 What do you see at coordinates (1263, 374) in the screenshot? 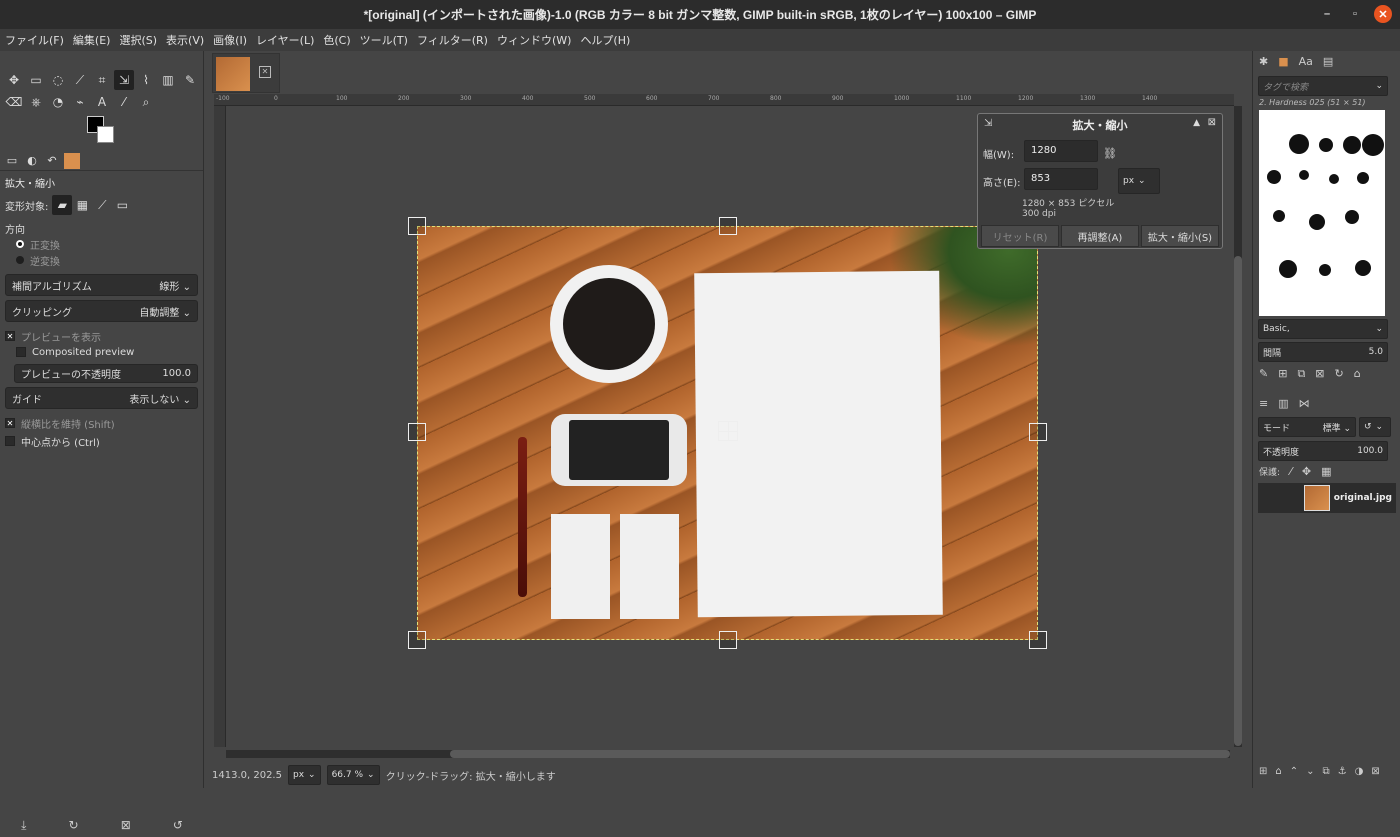
I see `edit-brush-icon: ✎` at bounding box center [1263, 374].